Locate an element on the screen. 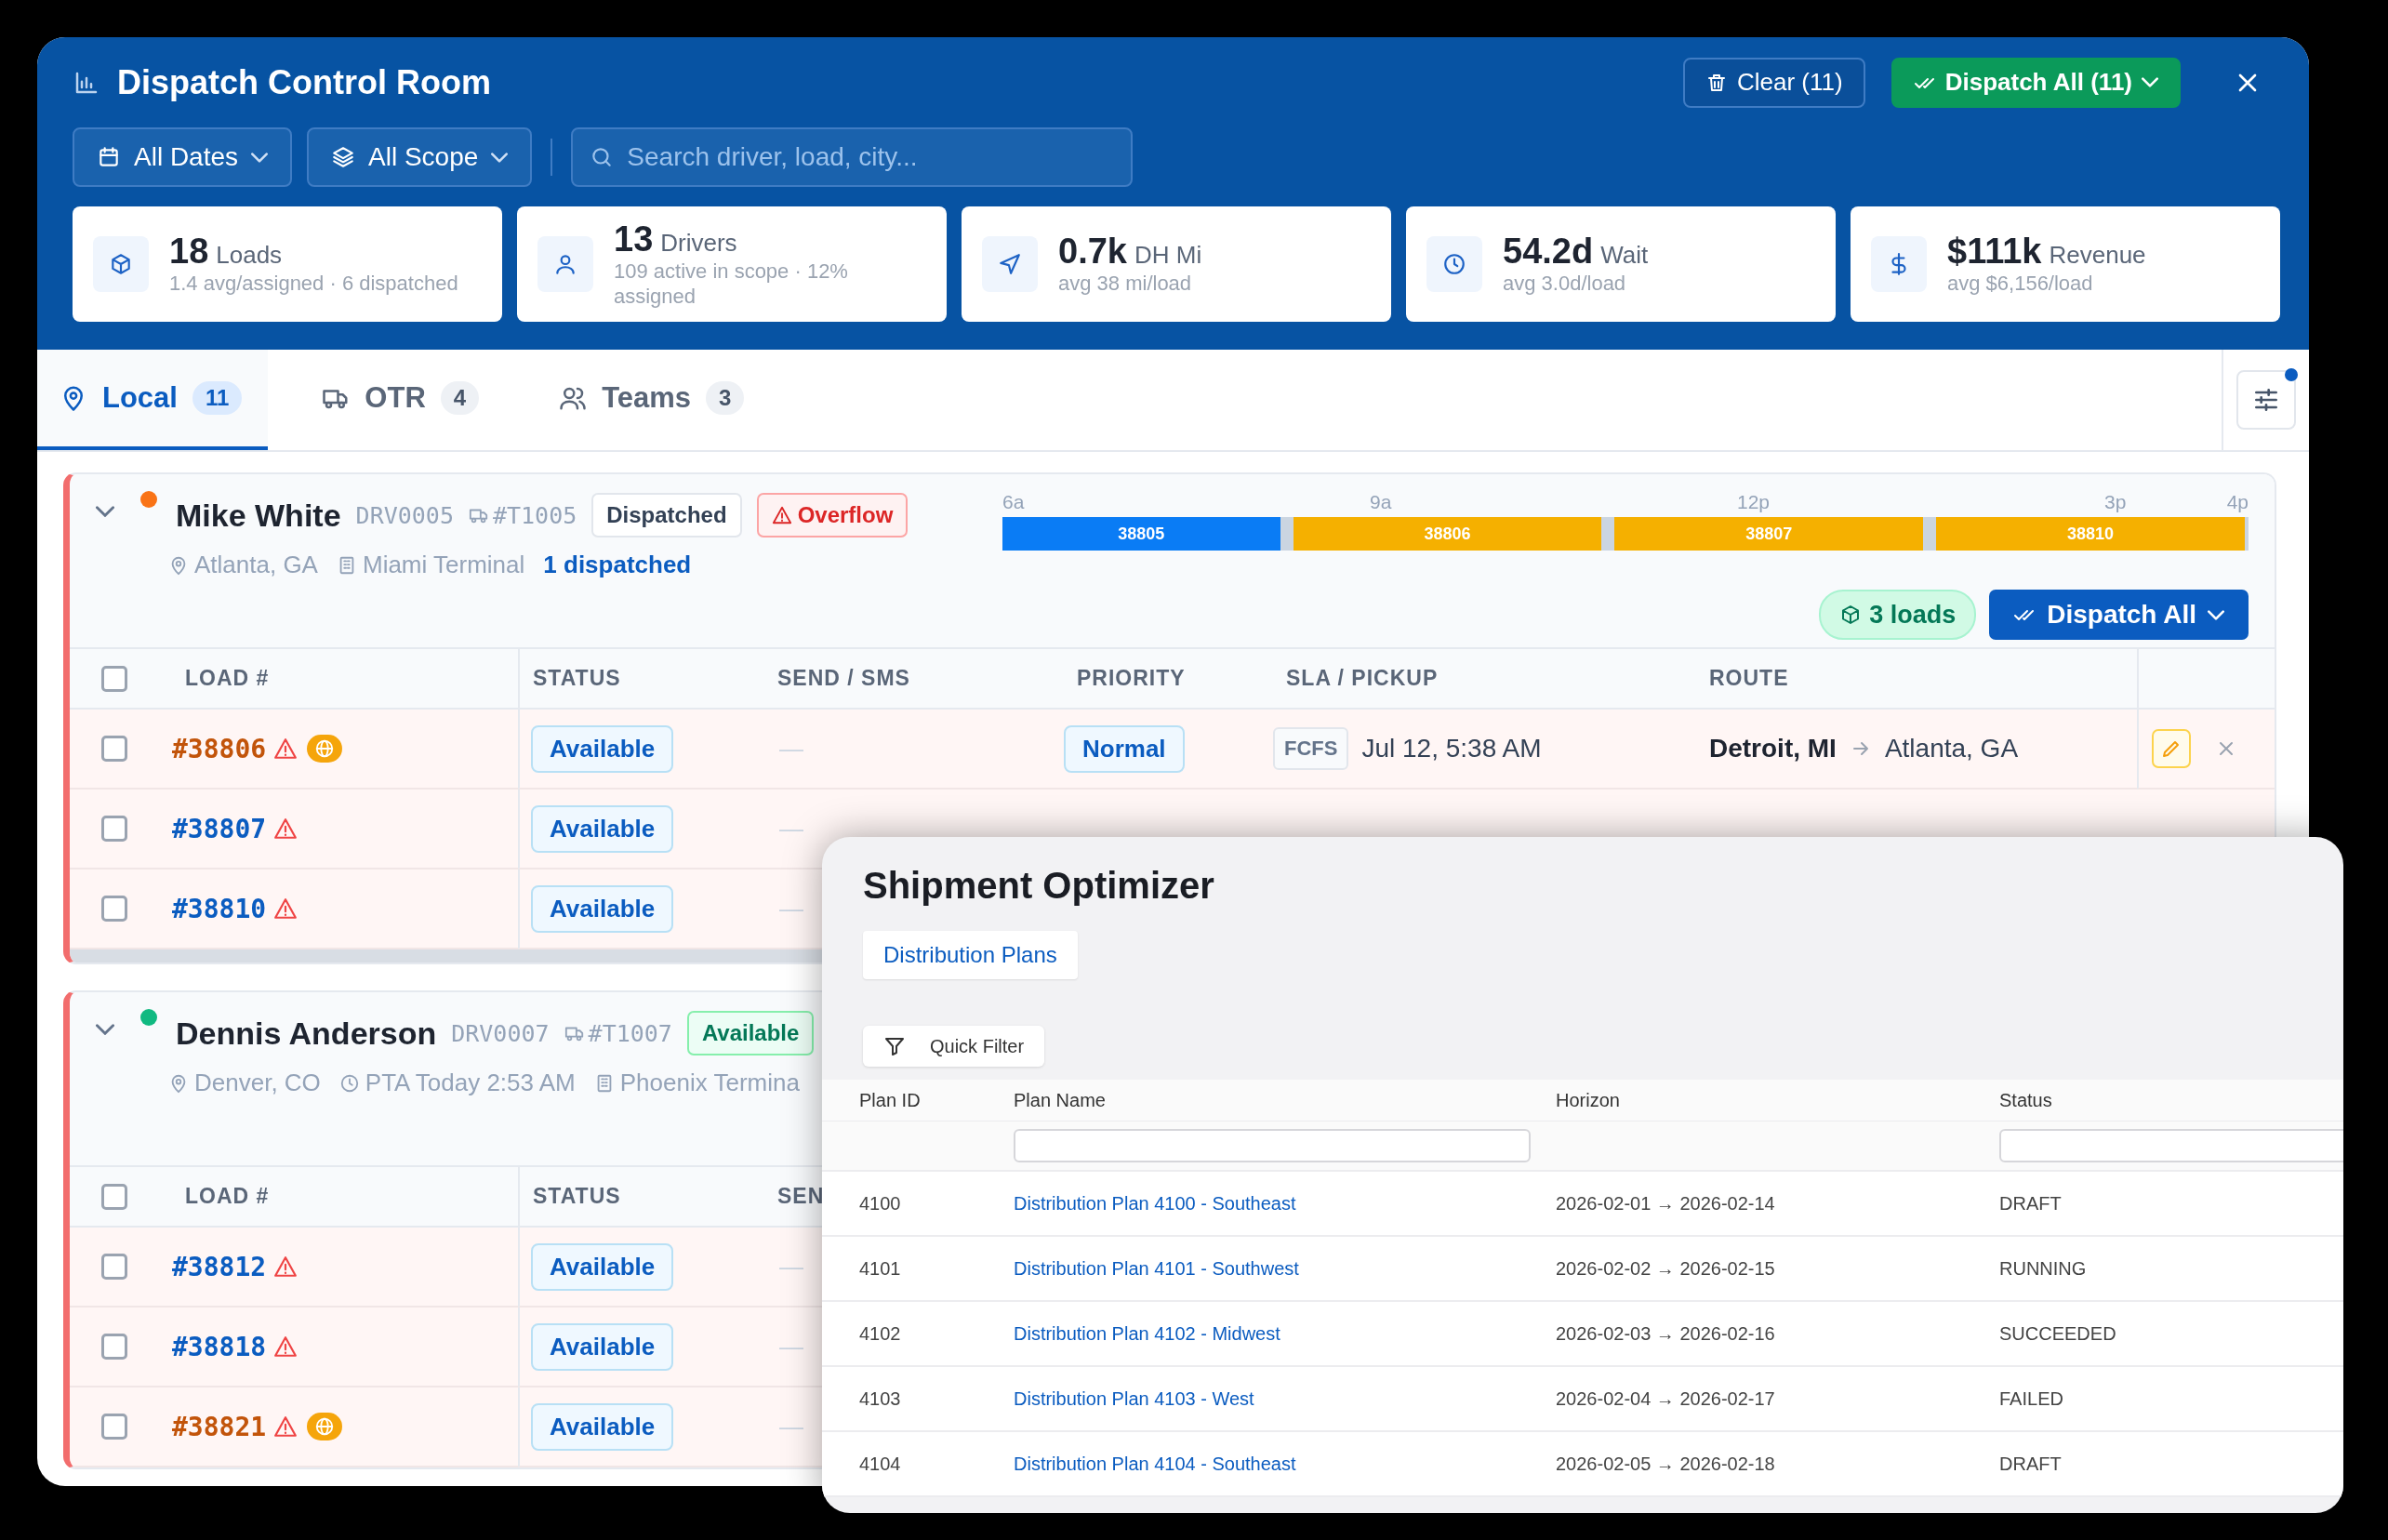 The height and width of the screenshot is (1540, 2388). filter-settings-button is located at coordinates (2266, 400).